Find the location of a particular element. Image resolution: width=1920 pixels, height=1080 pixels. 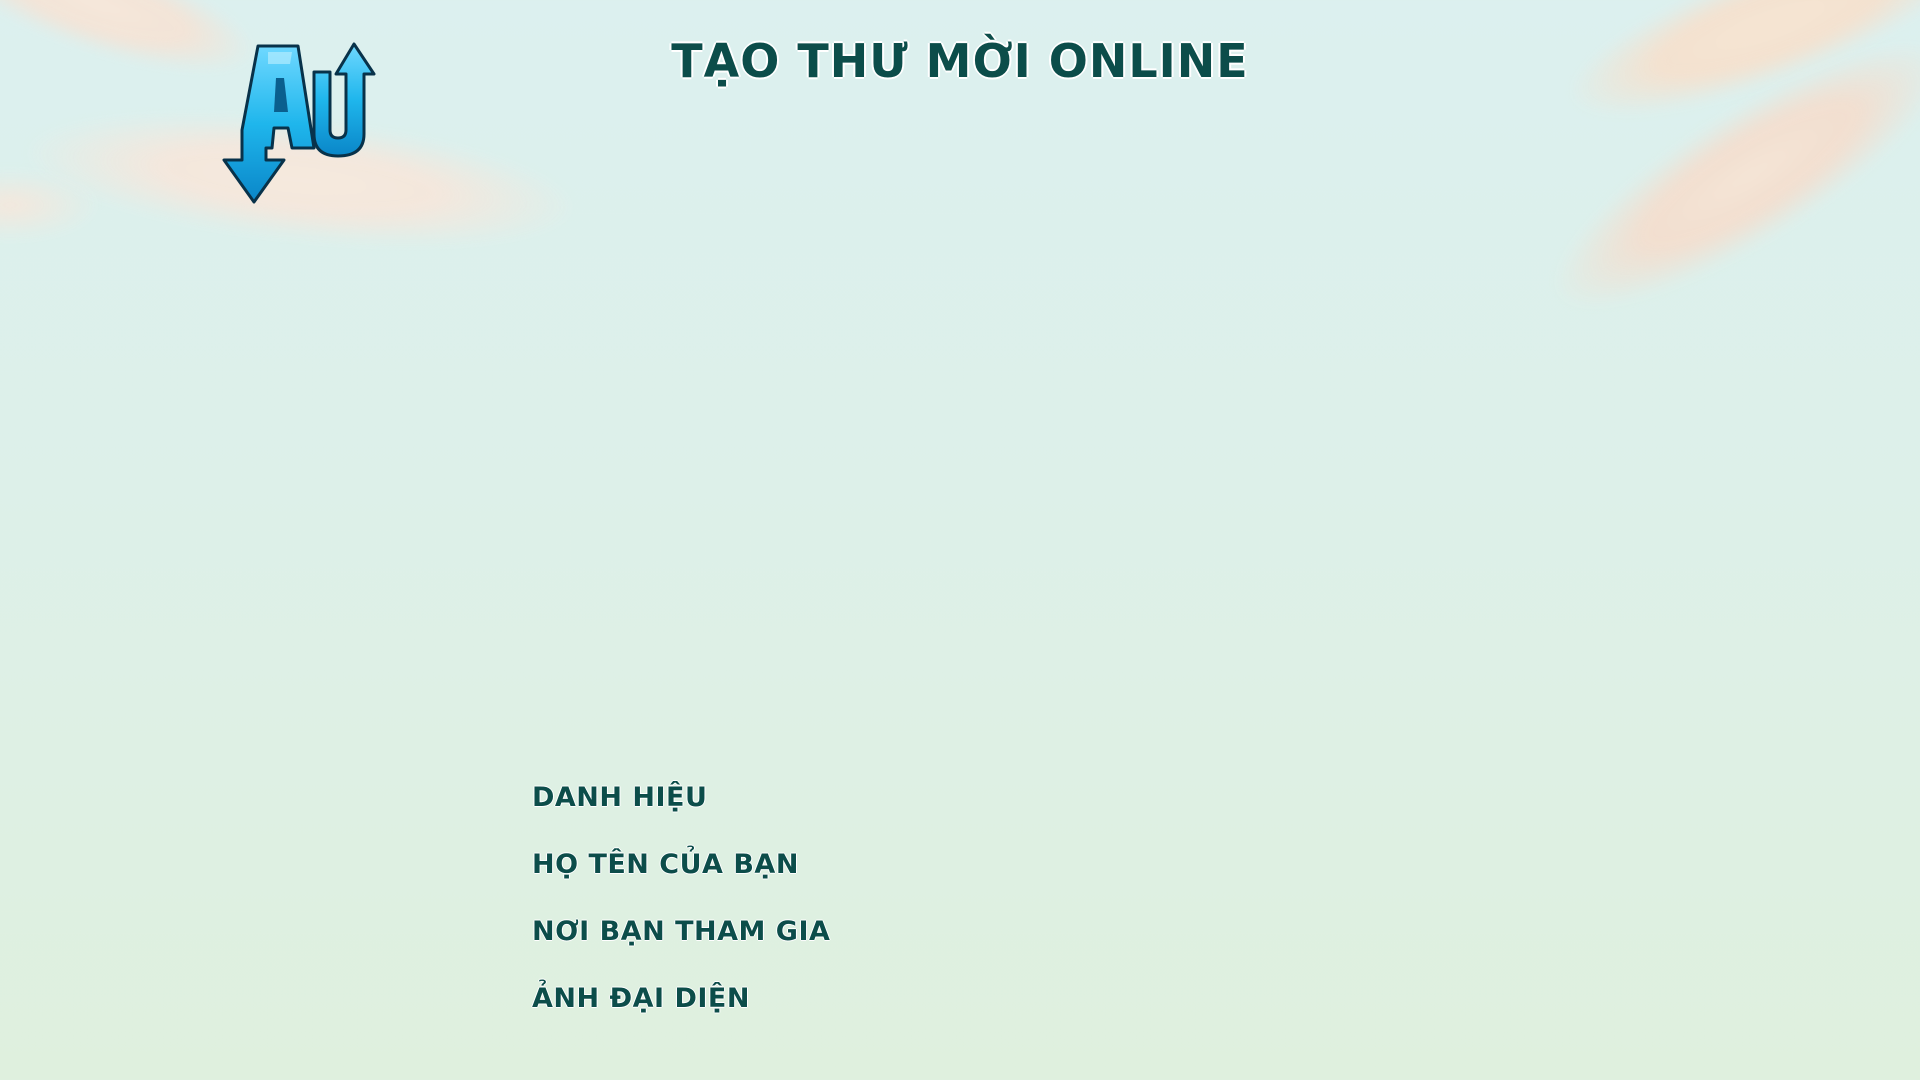

page-title: TẠO THƯ MỜI ONLINE is located at coordinates (960, 61).